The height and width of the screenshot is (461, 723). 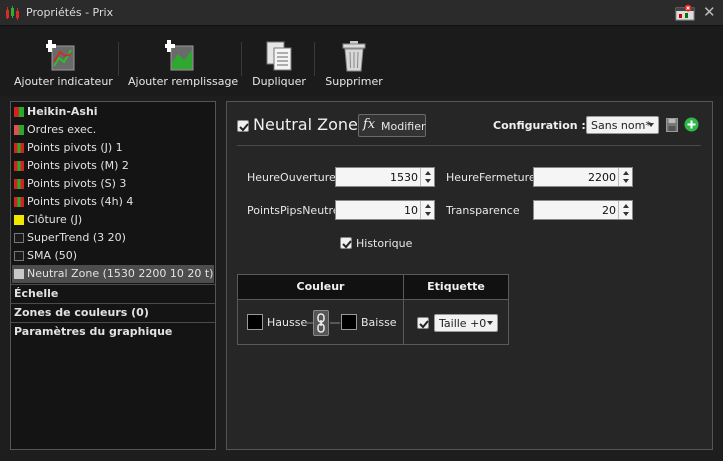 I want to click on section-label: Échelle, so click(x=36, y=293).